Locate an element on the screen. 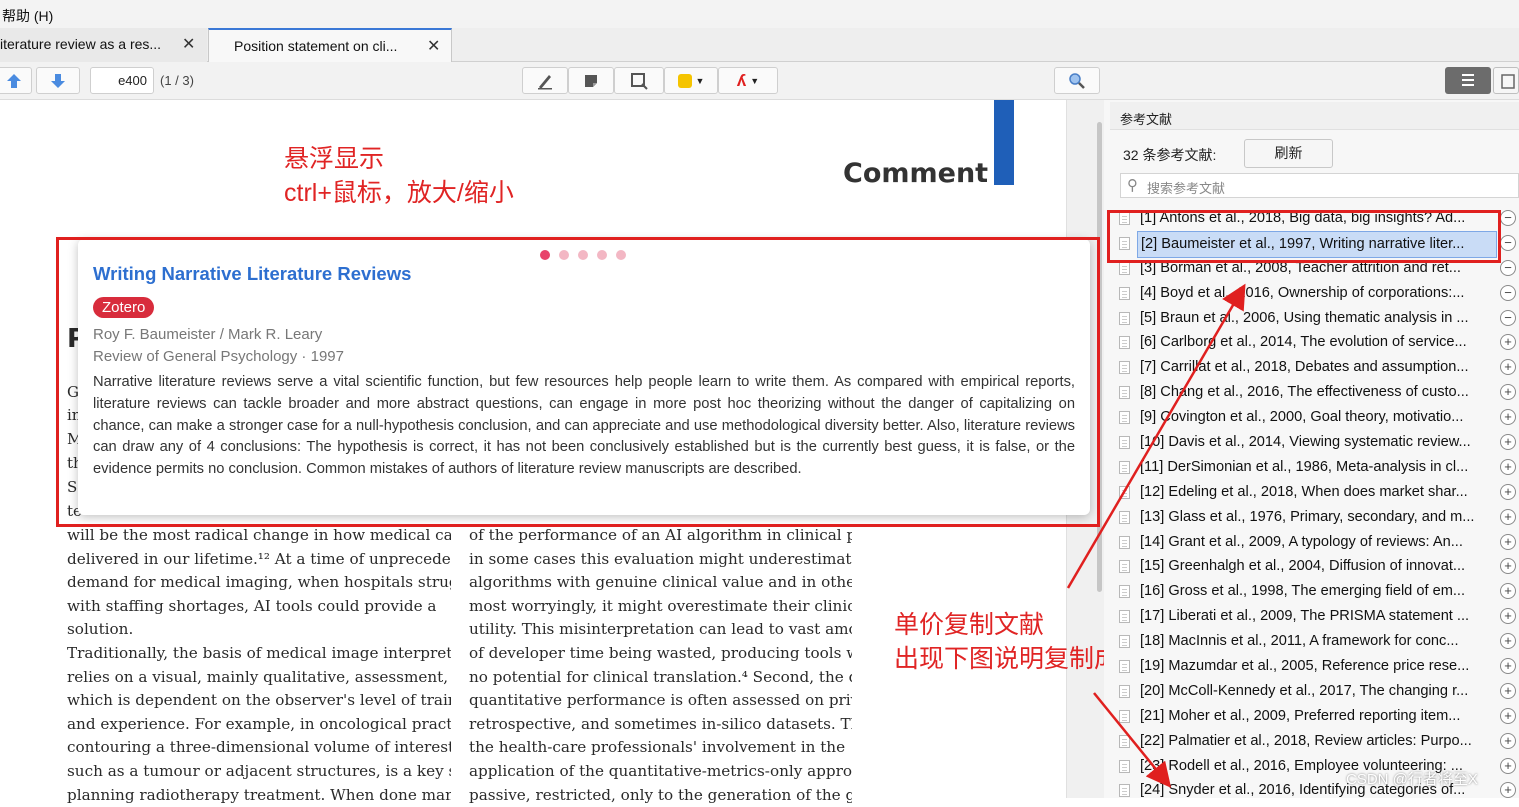 The image size is (1519, 807). annotation-arrows is located at coordinates (1156, 535).